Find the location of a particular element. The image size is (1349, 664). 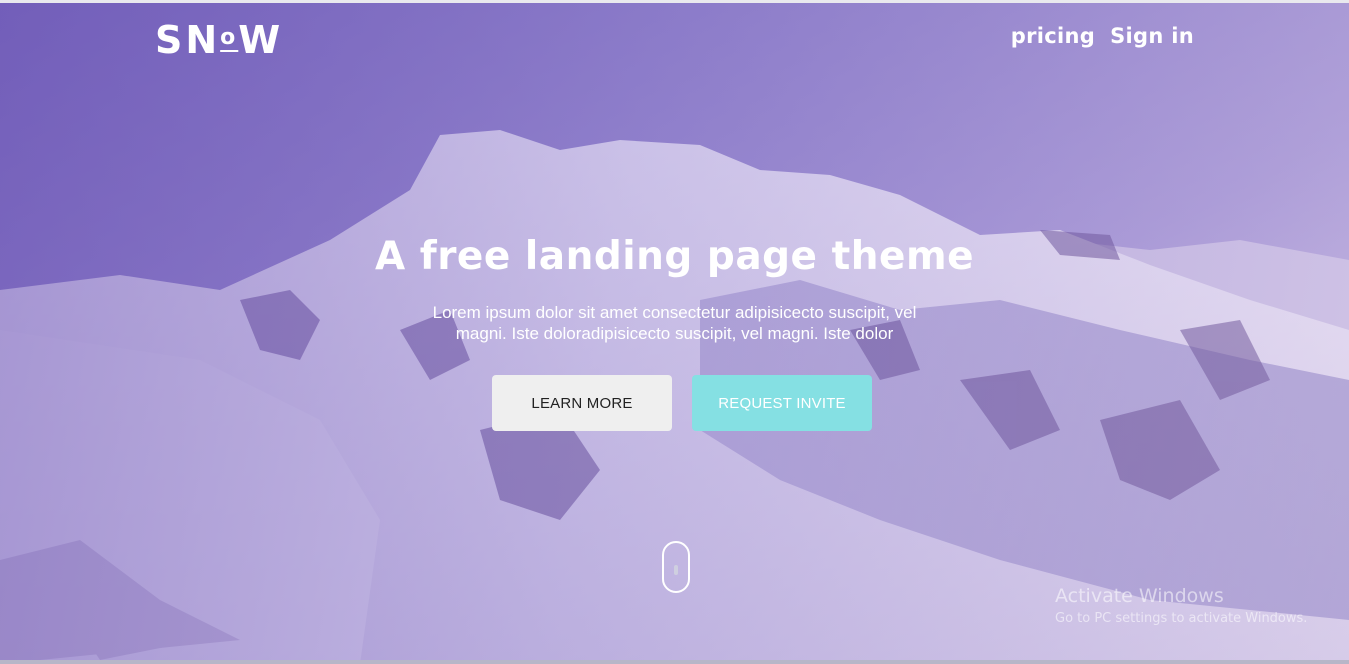

watermark-subtitle: Go to PC settings to activate Windows. is located at coordinates (1181, 618).